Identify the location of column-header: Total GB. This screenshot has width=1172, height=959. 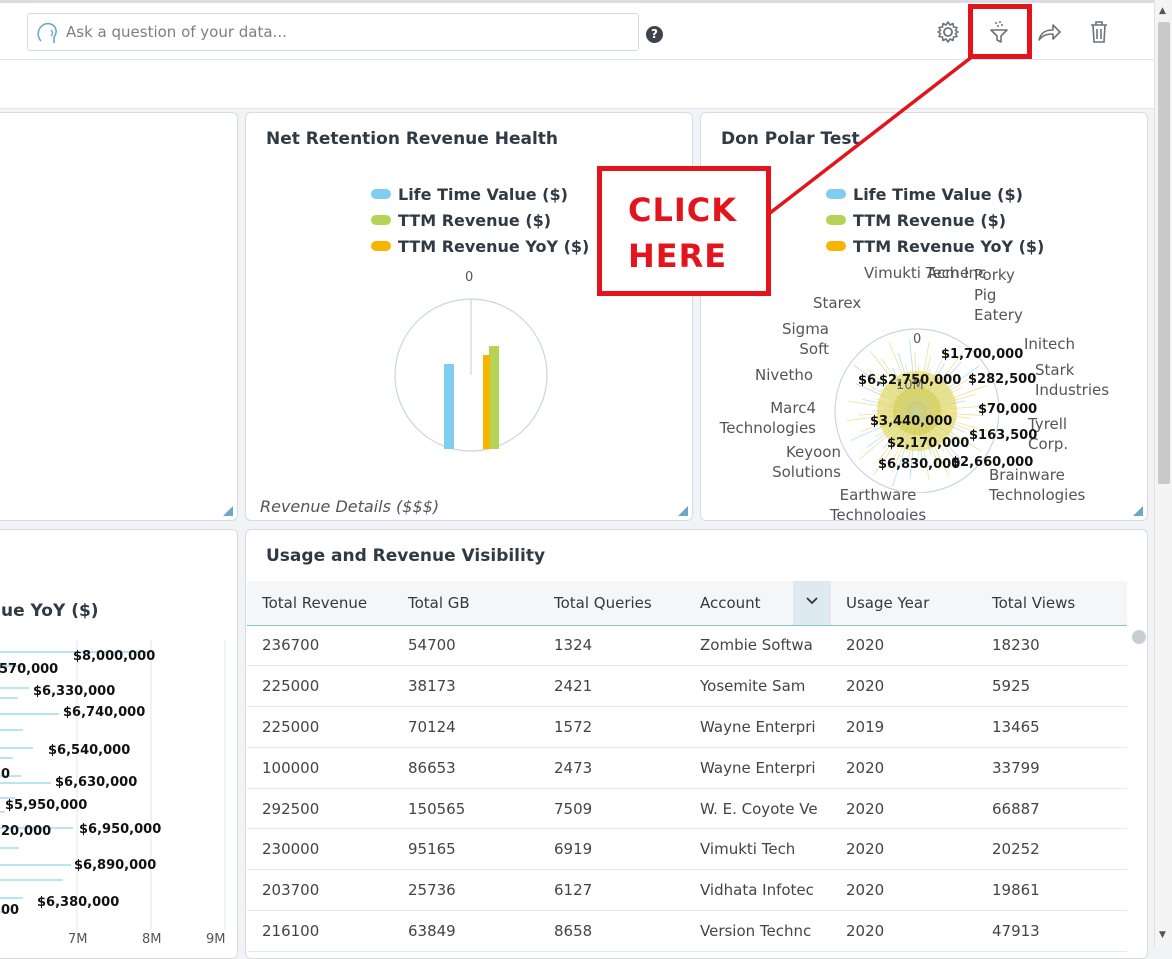
(466, 603).